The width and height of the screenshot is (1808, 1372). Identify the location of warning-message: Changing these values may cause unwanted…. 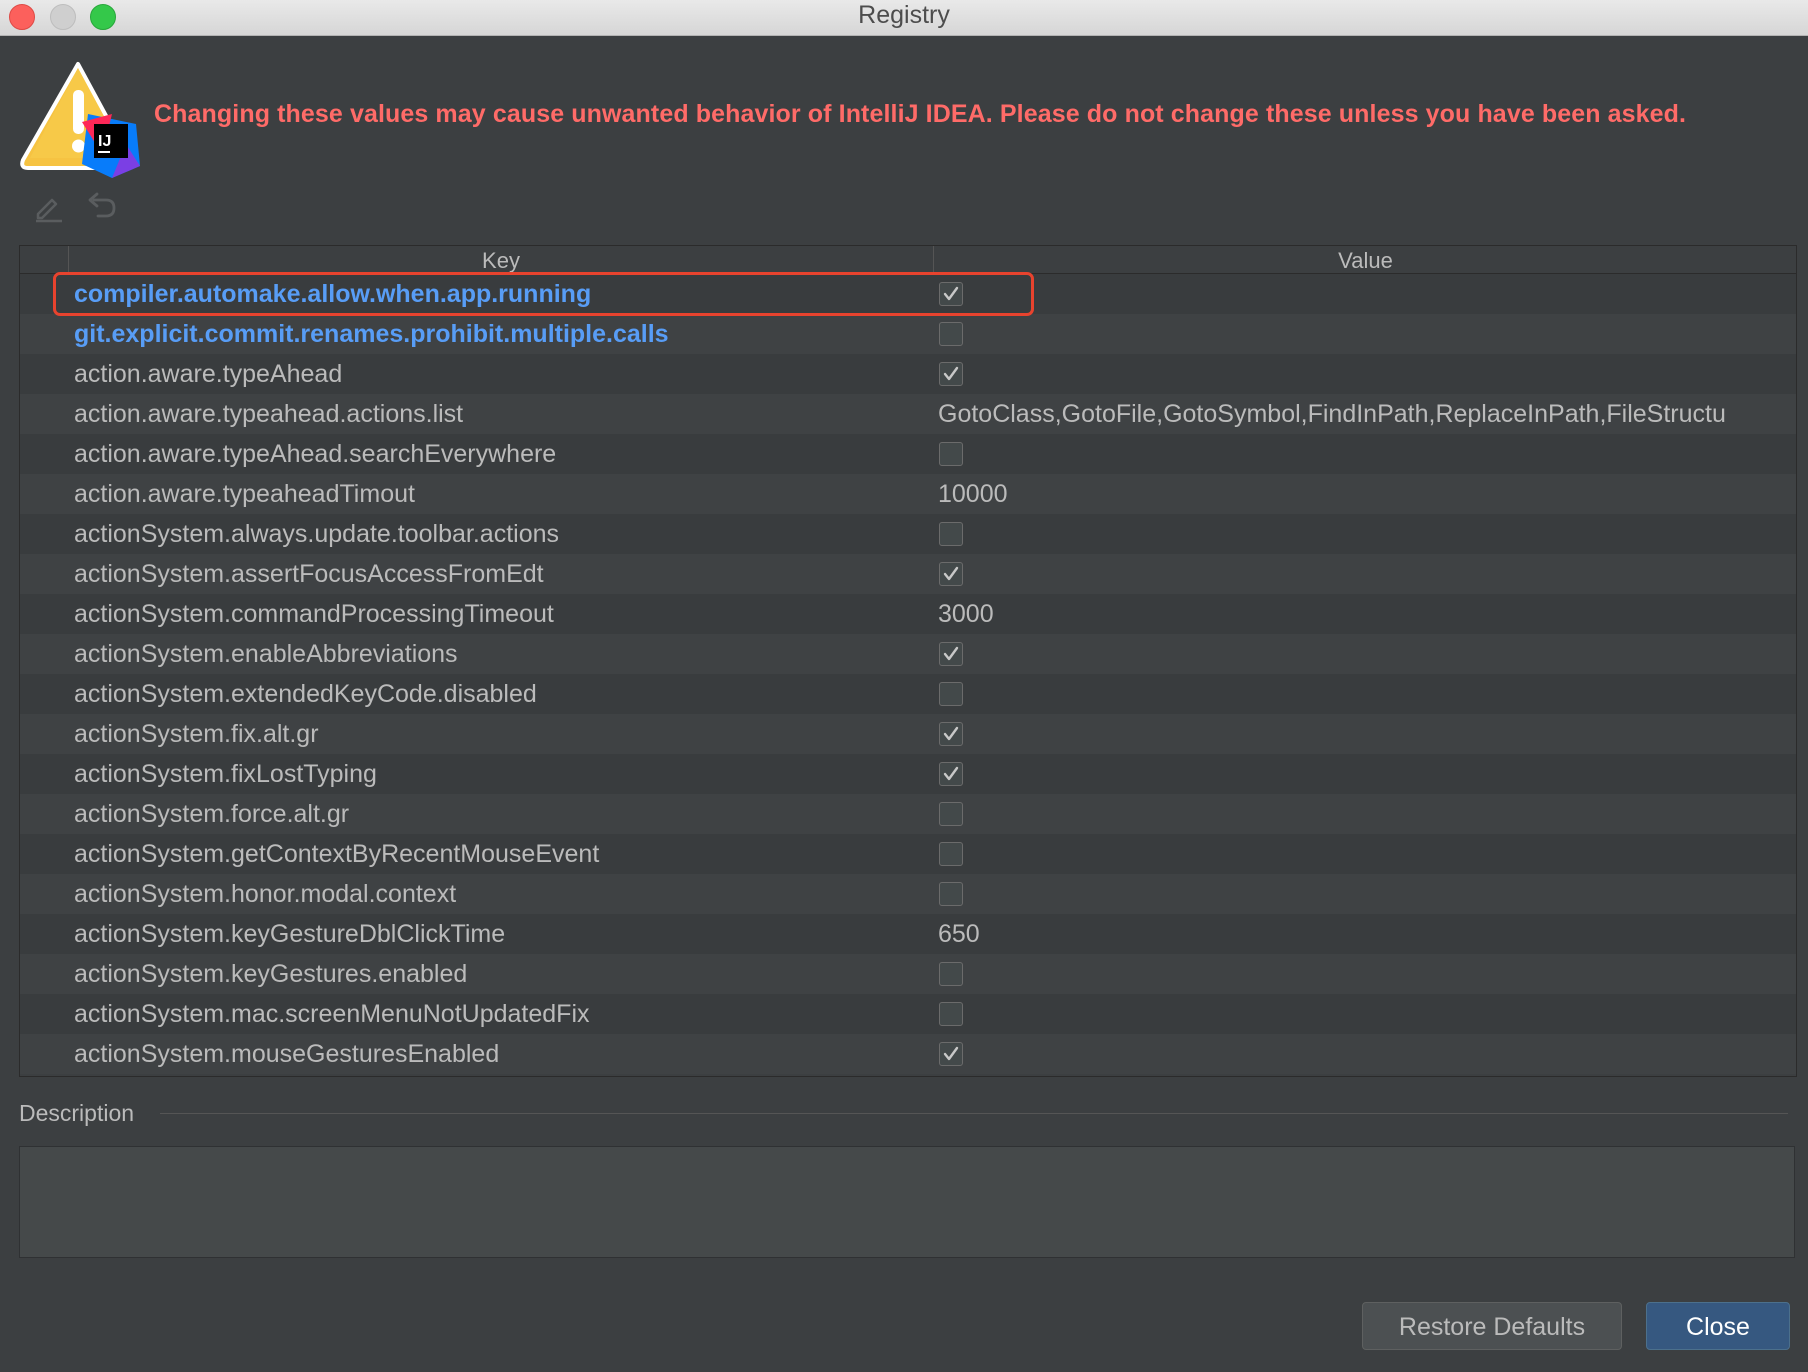
(920, 114).